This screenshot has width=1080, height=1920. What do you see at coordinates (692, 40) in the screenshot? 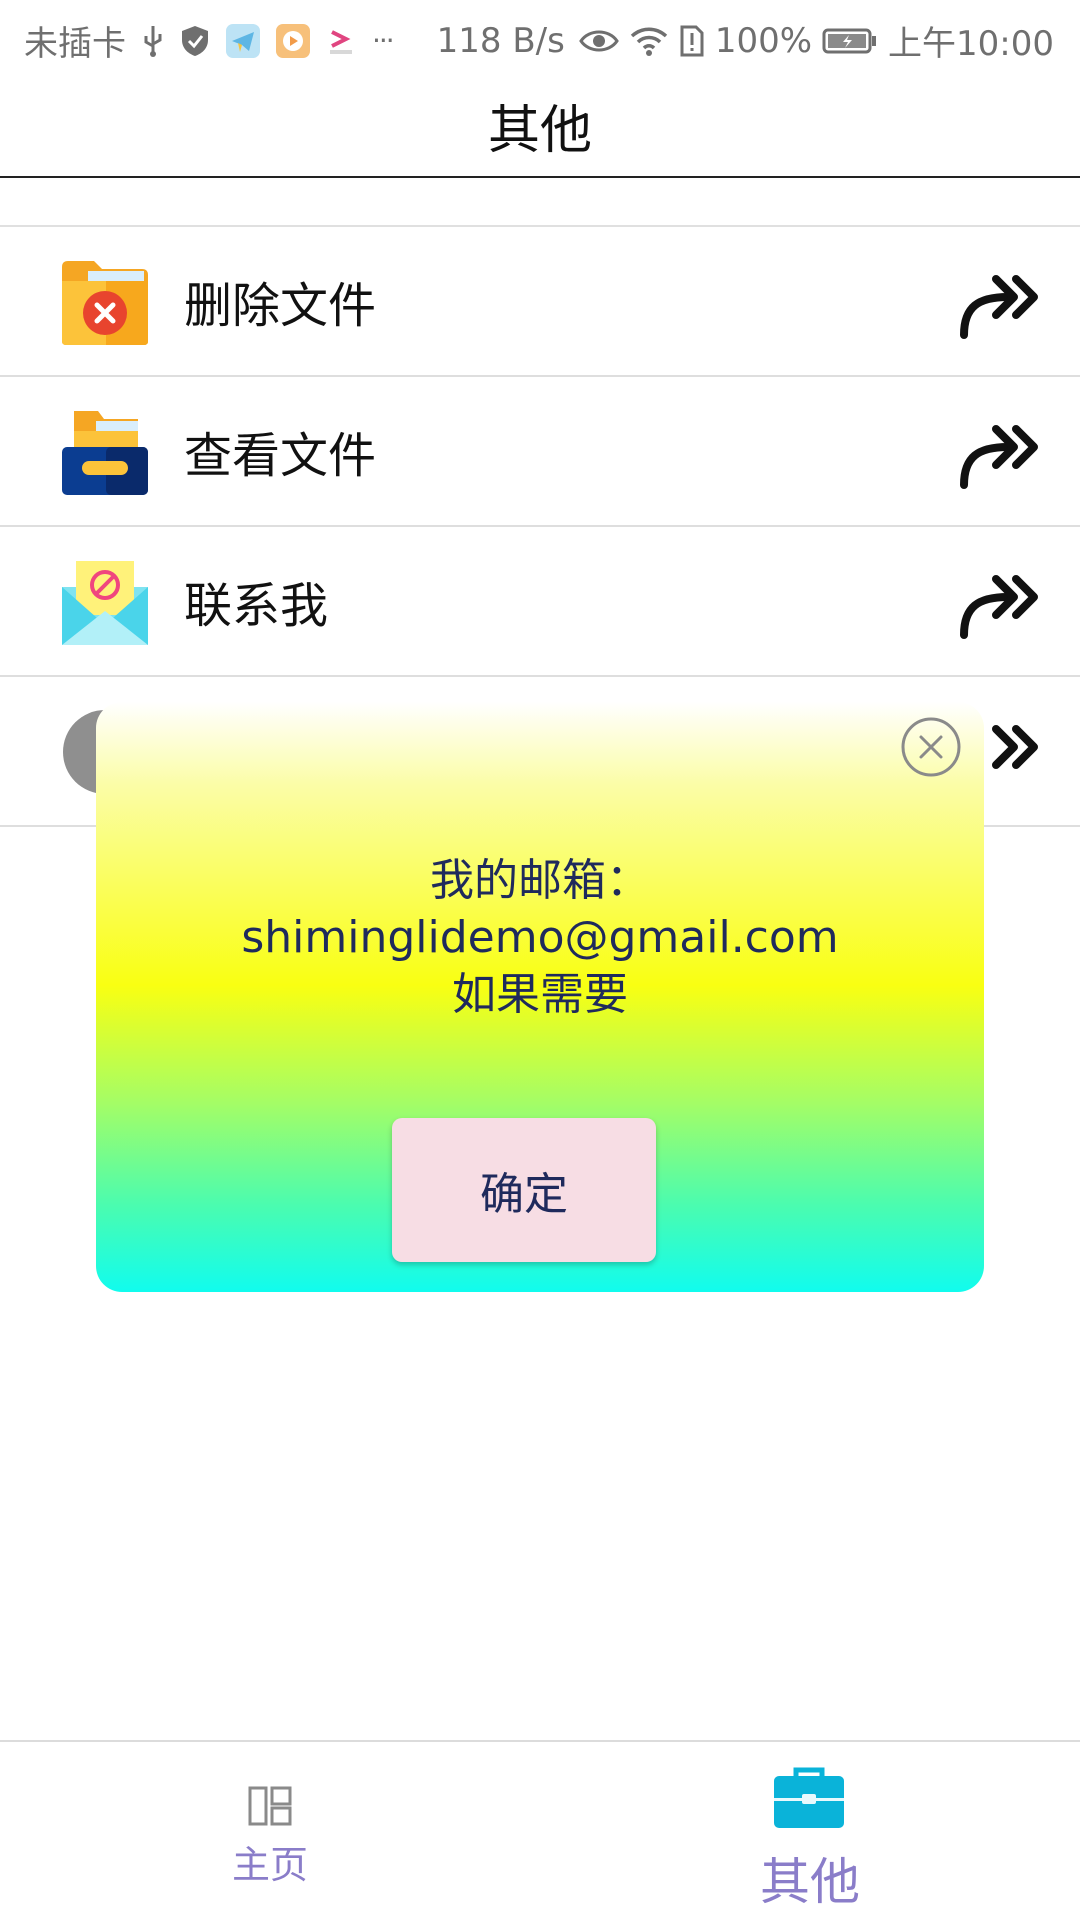
I see `sim-alert-icon` at bounding box center [692, 40].